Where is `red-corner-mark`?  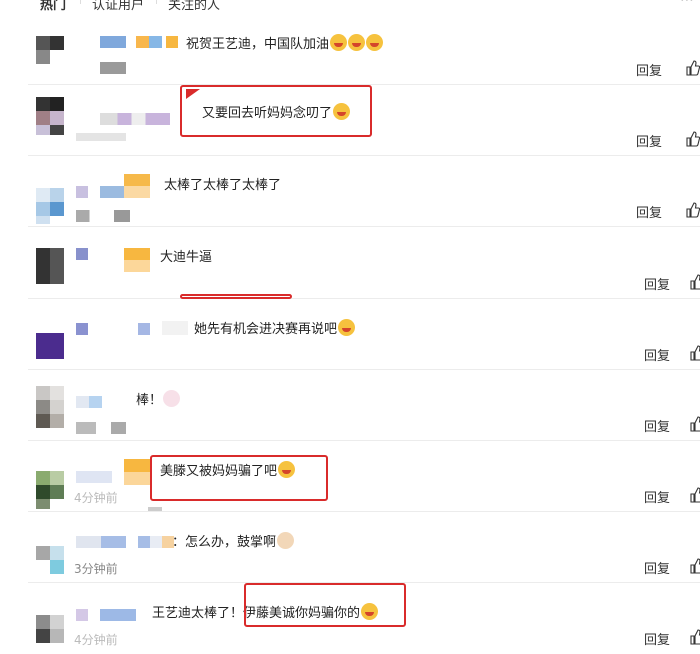 red-corner-mark is located at coordinates (193, 94).